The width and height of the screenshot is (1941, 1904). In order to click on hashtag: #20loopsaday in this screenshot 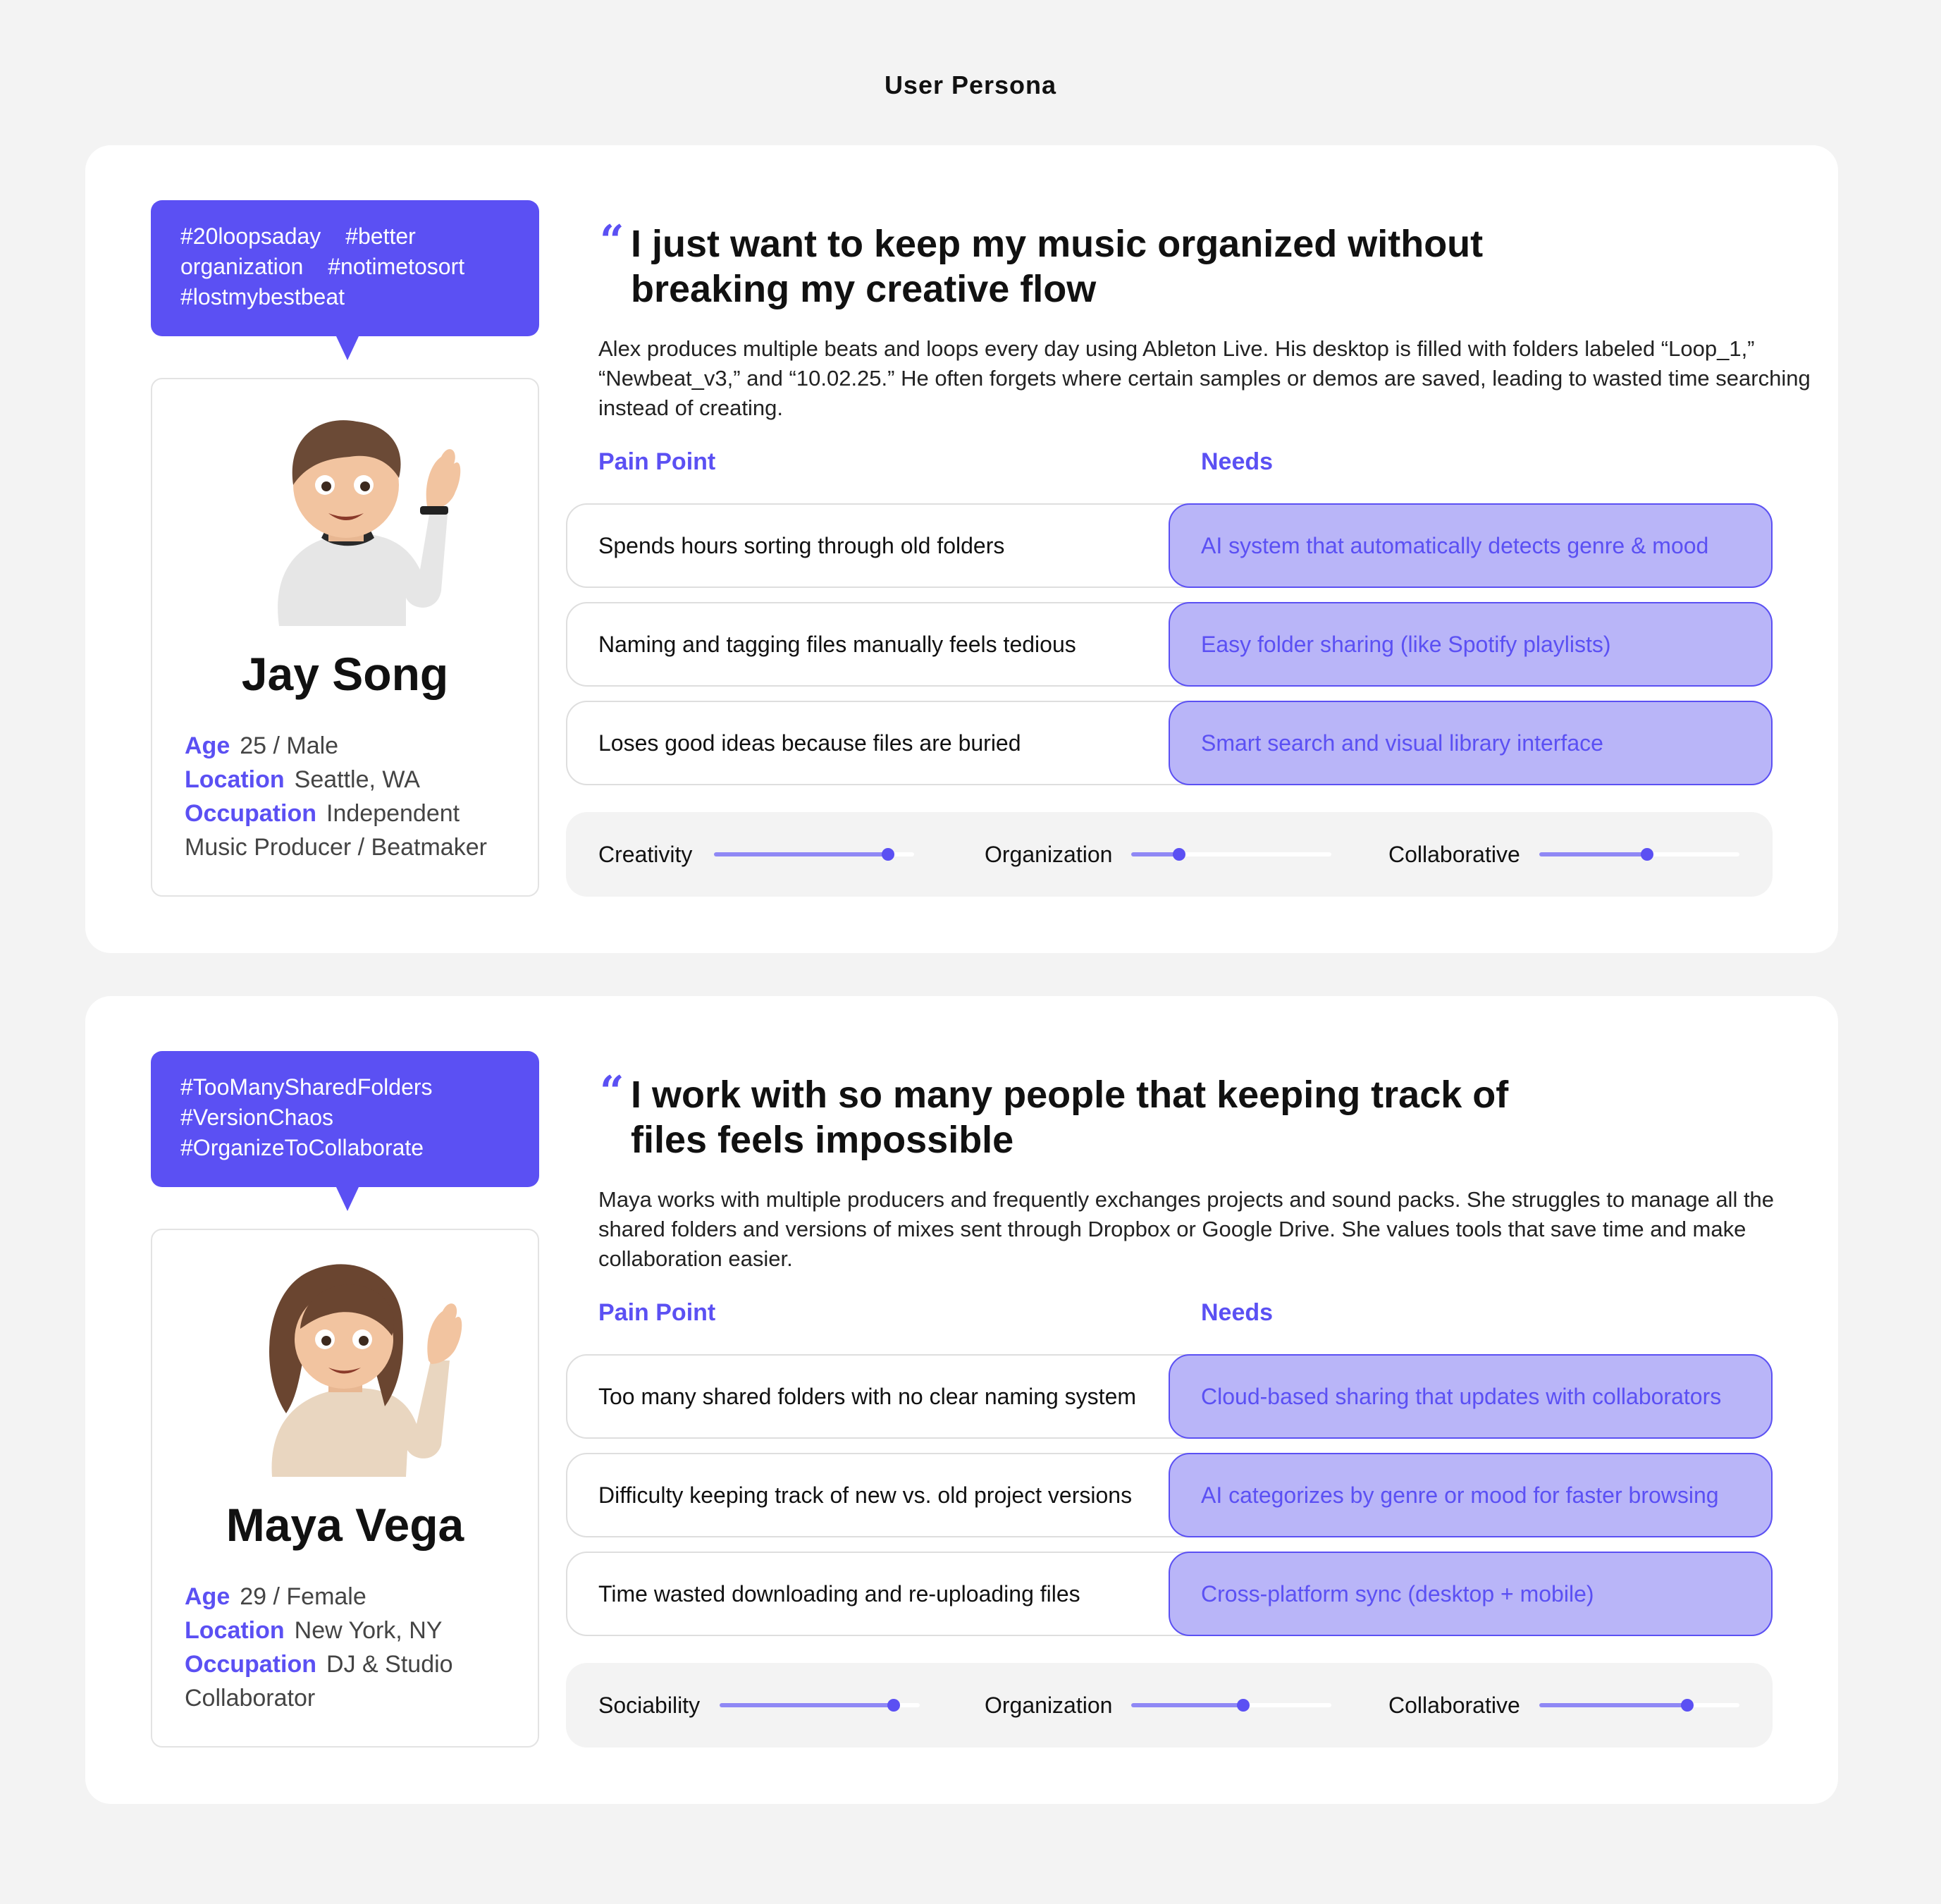, I will do `click(251, 236)`.